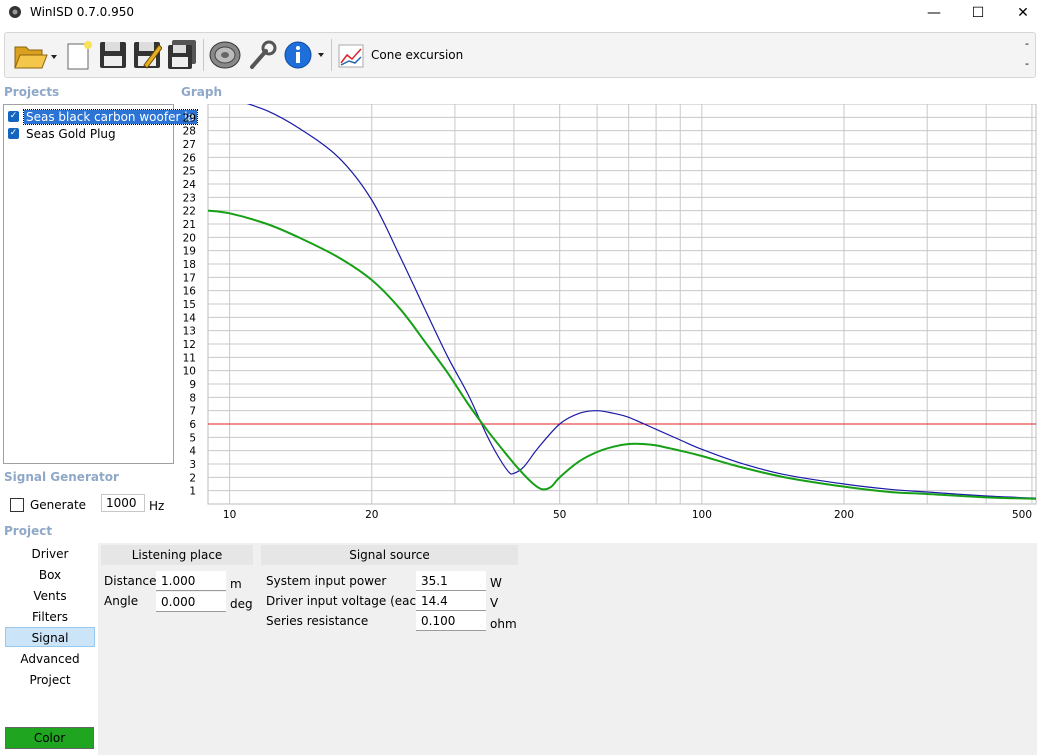 This screenshot has height=755, width=1037. What do you see at coordinates (191, 602) in the screenshot?
I see `angle-input: 0.000` at bounding box center [191, 602].